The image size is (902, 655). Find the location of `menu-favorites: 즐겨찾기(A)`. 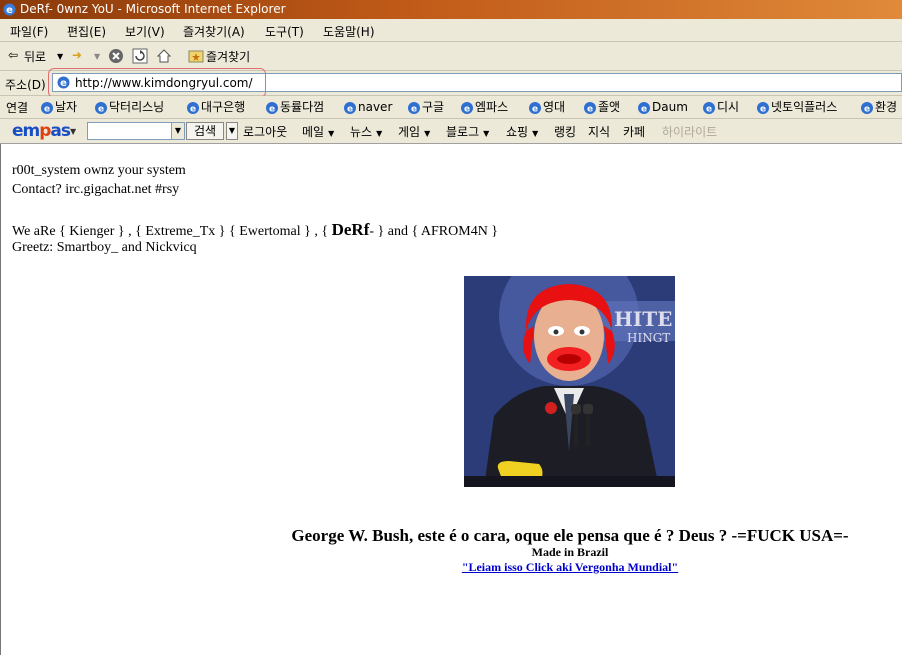

menu-favorites: 즐겨찾기(A) is located at coordinates (214, 31).